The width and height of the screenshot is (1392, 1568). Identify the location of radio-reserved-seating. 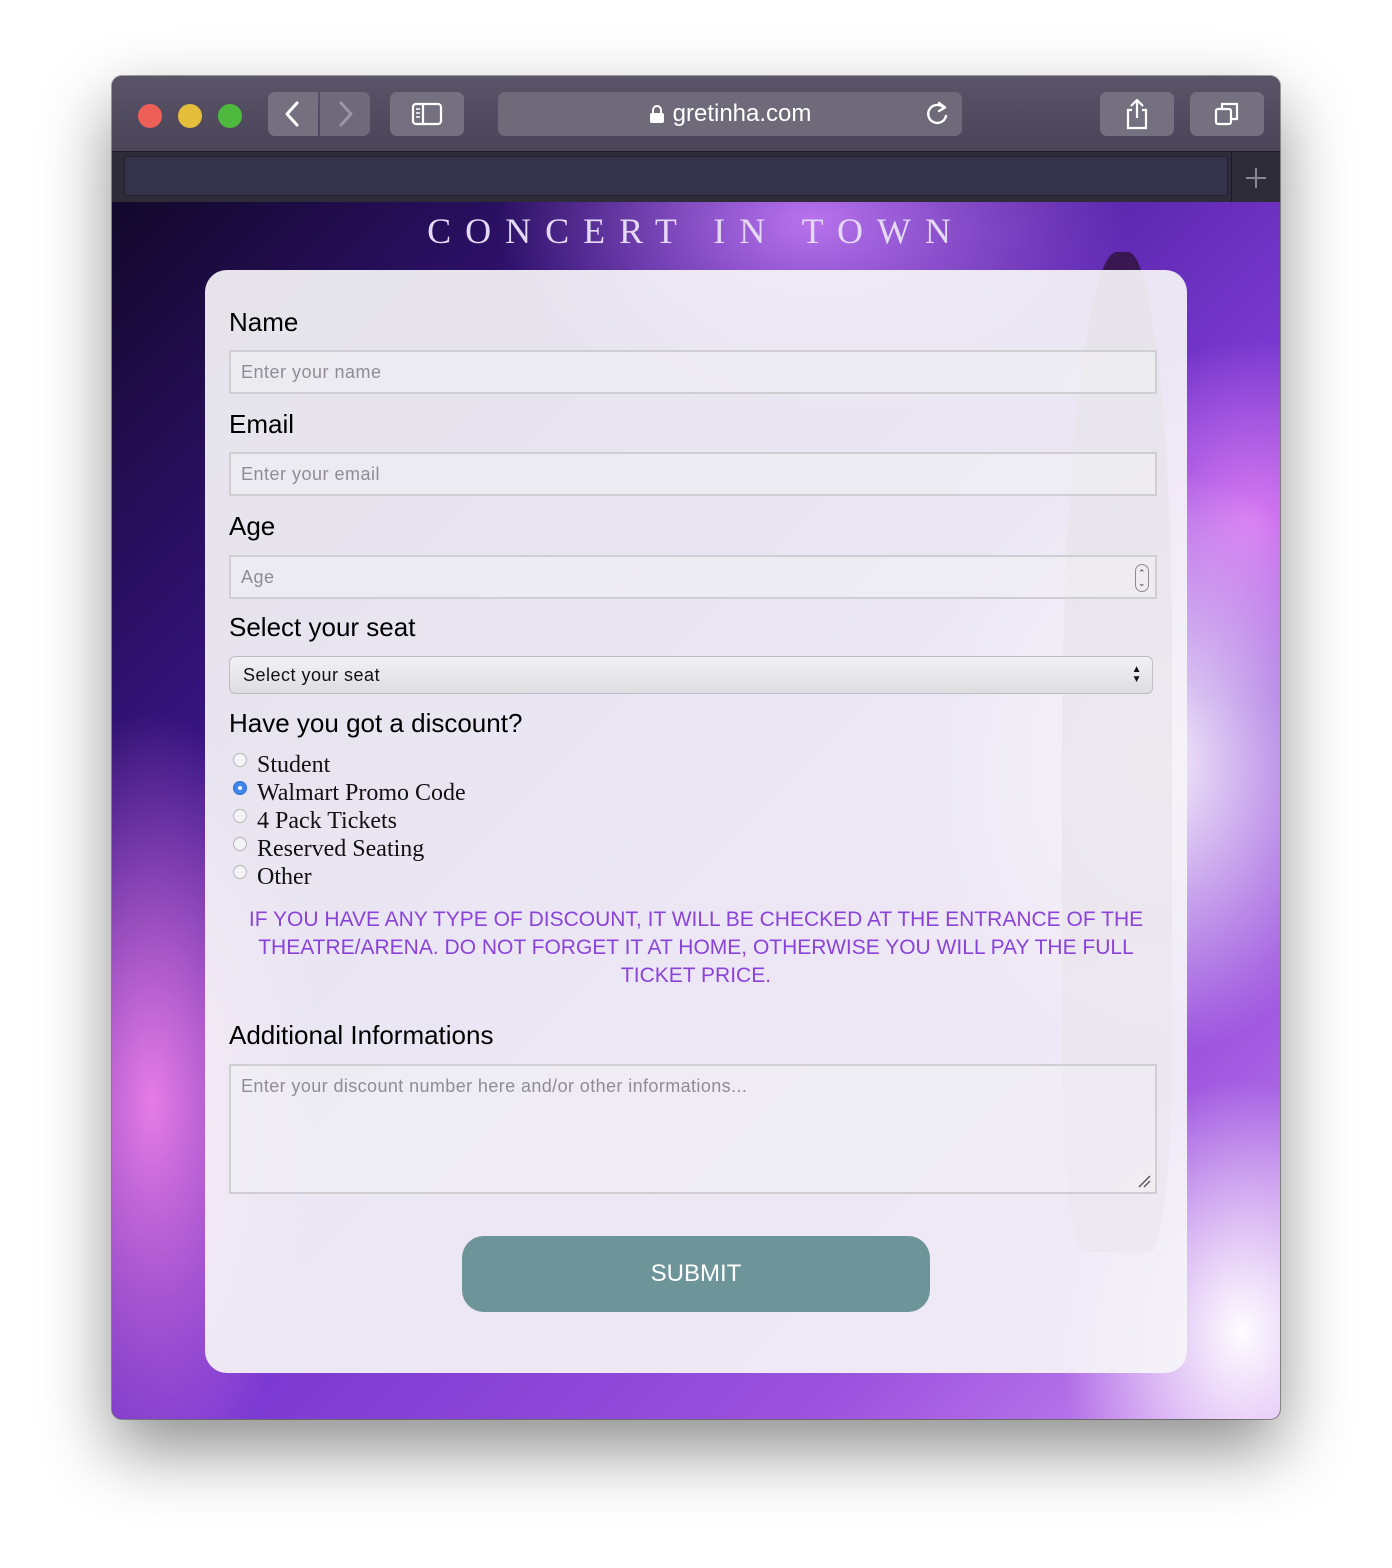
(240, 844).